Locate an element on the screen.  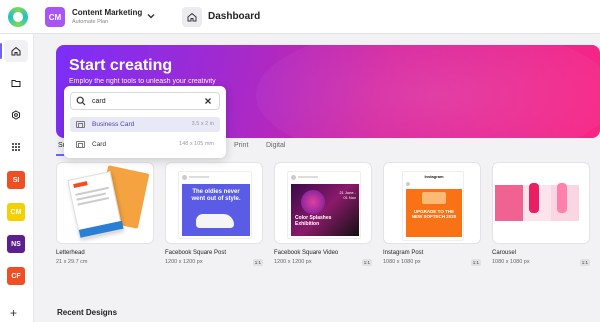
video-thumb-text: Color Splashes Exhibition is located at coordinates (313, 221).